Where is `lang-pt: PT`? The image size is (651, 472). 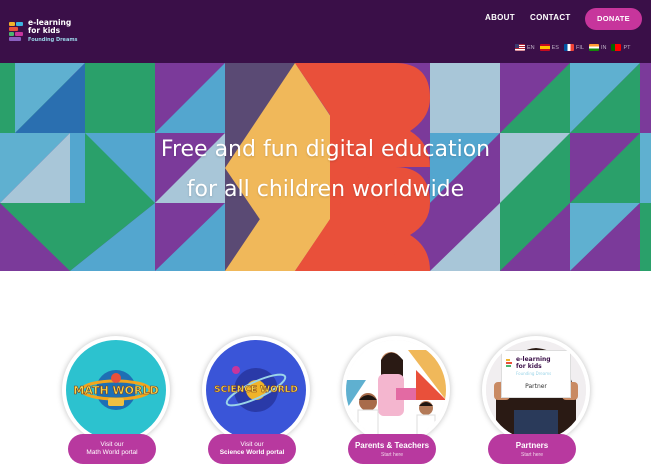 lang-pt: PT is located at coordinates (620, 47).